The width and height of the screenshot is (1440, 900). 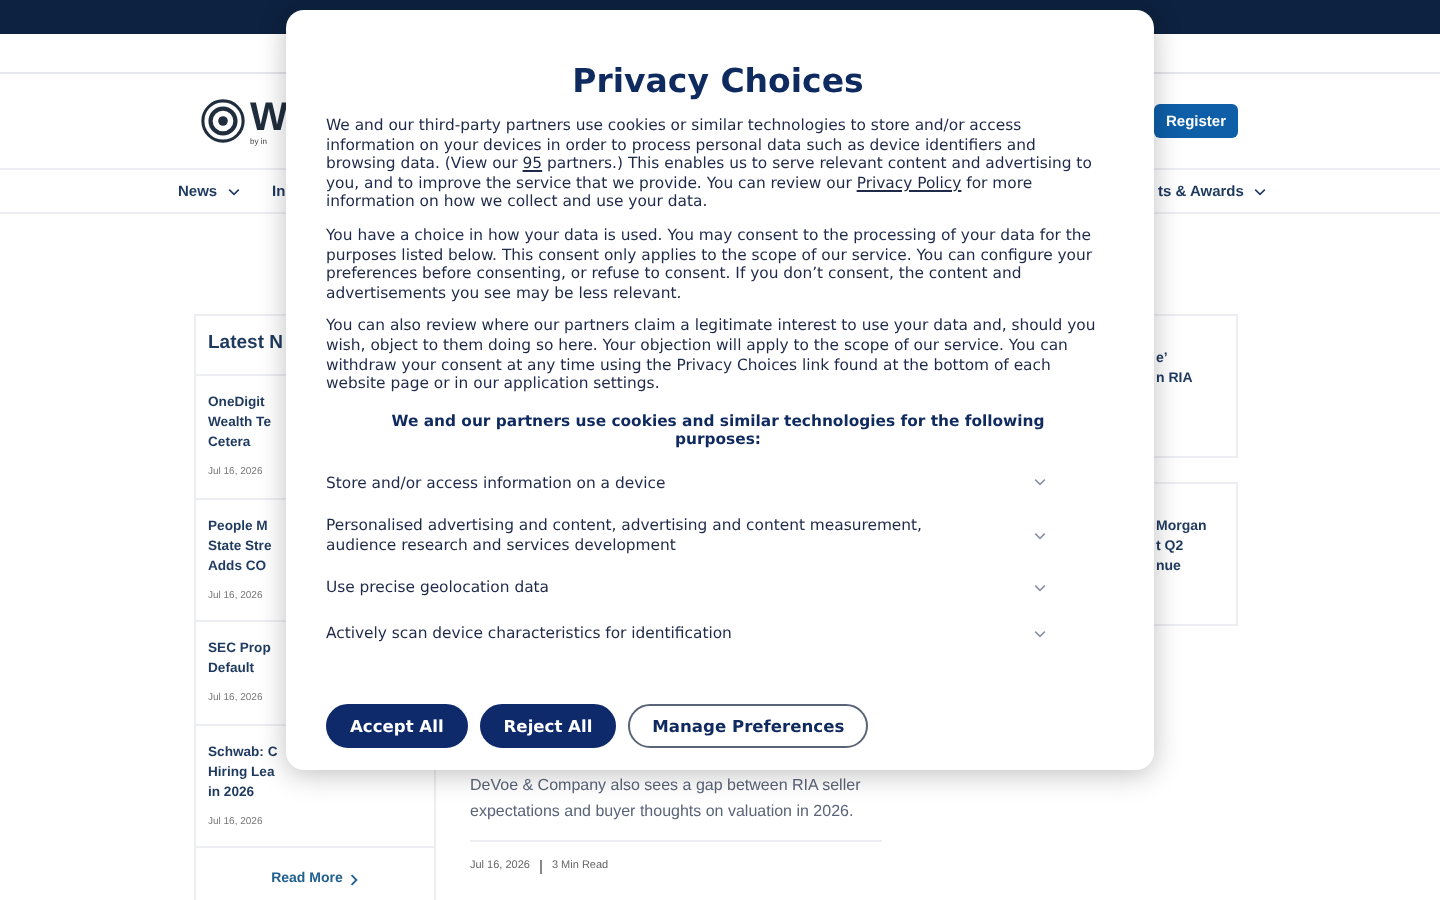 I want to click on dialog-button: Manage Preferences, so click(x=748, y=726).